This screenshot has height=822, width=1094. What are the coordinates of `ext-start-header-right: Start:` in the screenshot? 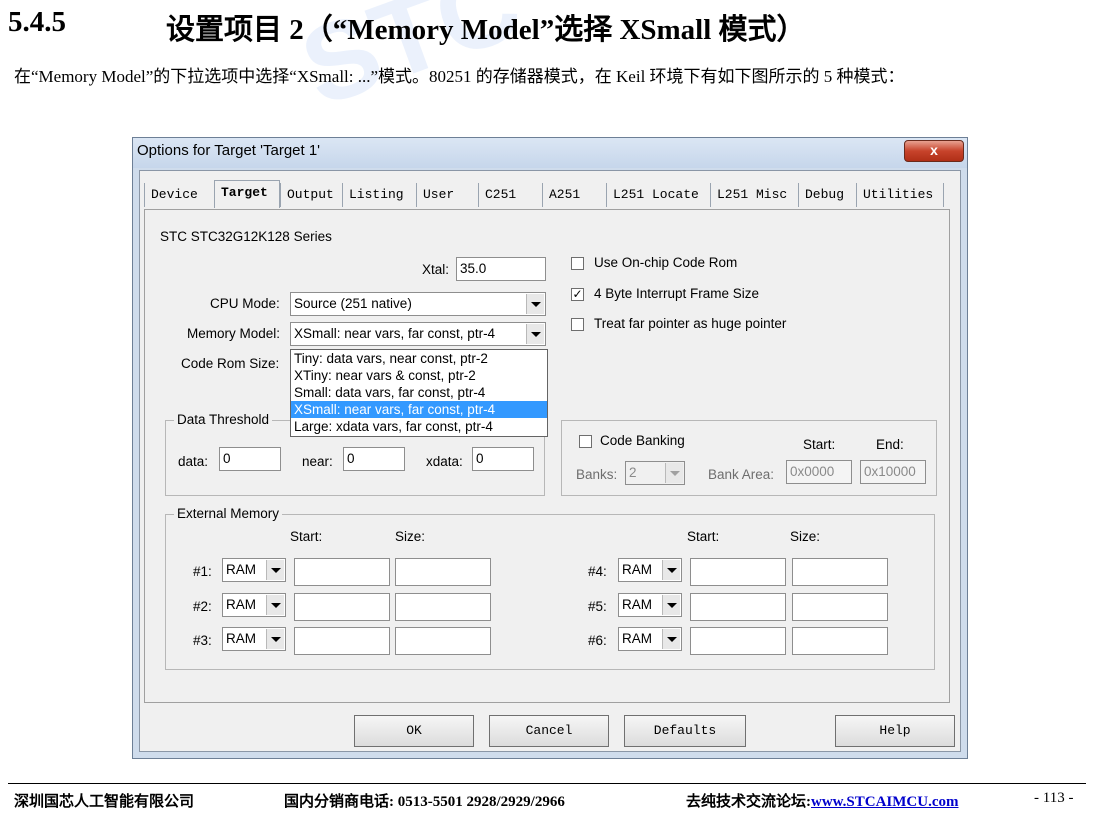 It's located at (703, 536).